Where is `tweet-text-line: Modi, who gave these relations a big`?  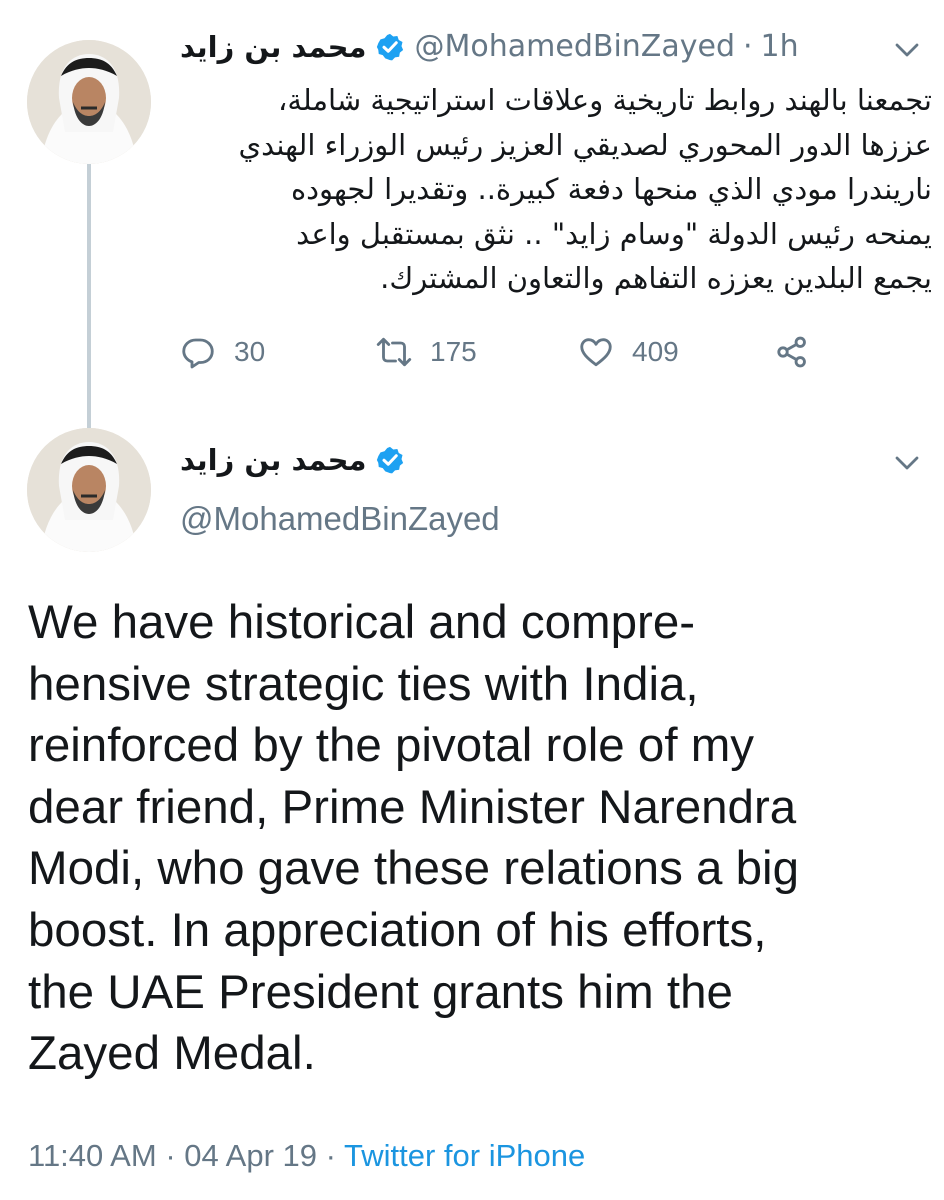
tweet-text-line: Modi, who gave these relations a big is located at coordinates (414, 869).